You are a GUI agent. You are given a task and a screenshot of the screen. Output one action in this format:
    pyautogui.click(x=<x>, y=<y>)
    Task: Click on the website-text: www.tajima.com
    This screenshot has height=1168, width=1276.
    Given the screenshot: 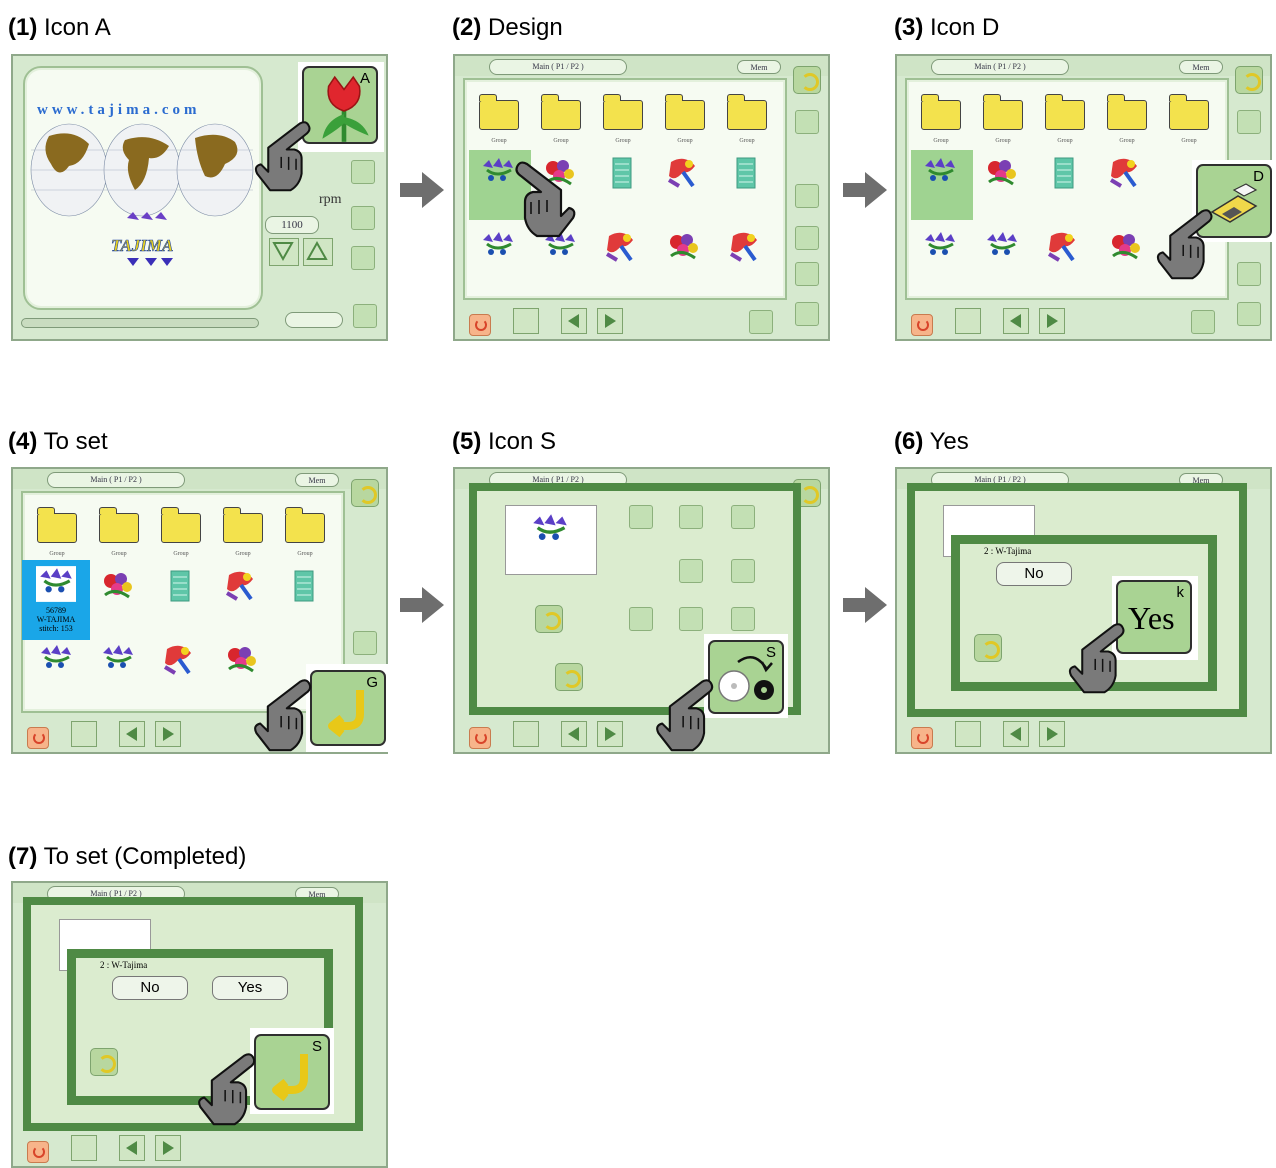 What is the action you would take?
    pyautogui.click(x=119, y=110)
    